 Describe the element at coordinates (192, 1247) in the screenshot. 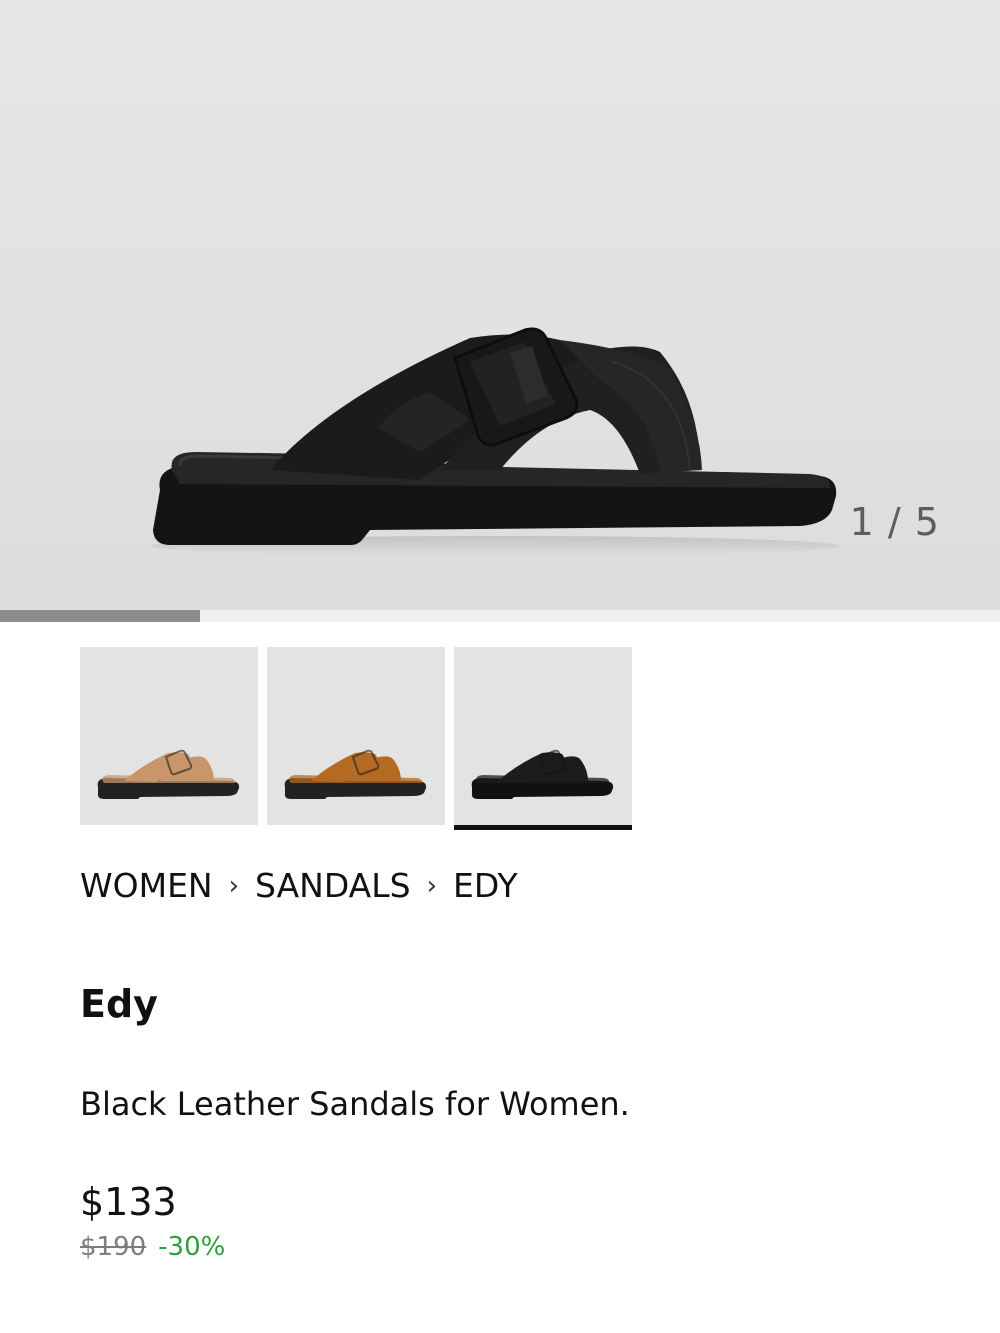

I see `discount-badge: -30%` at that location.